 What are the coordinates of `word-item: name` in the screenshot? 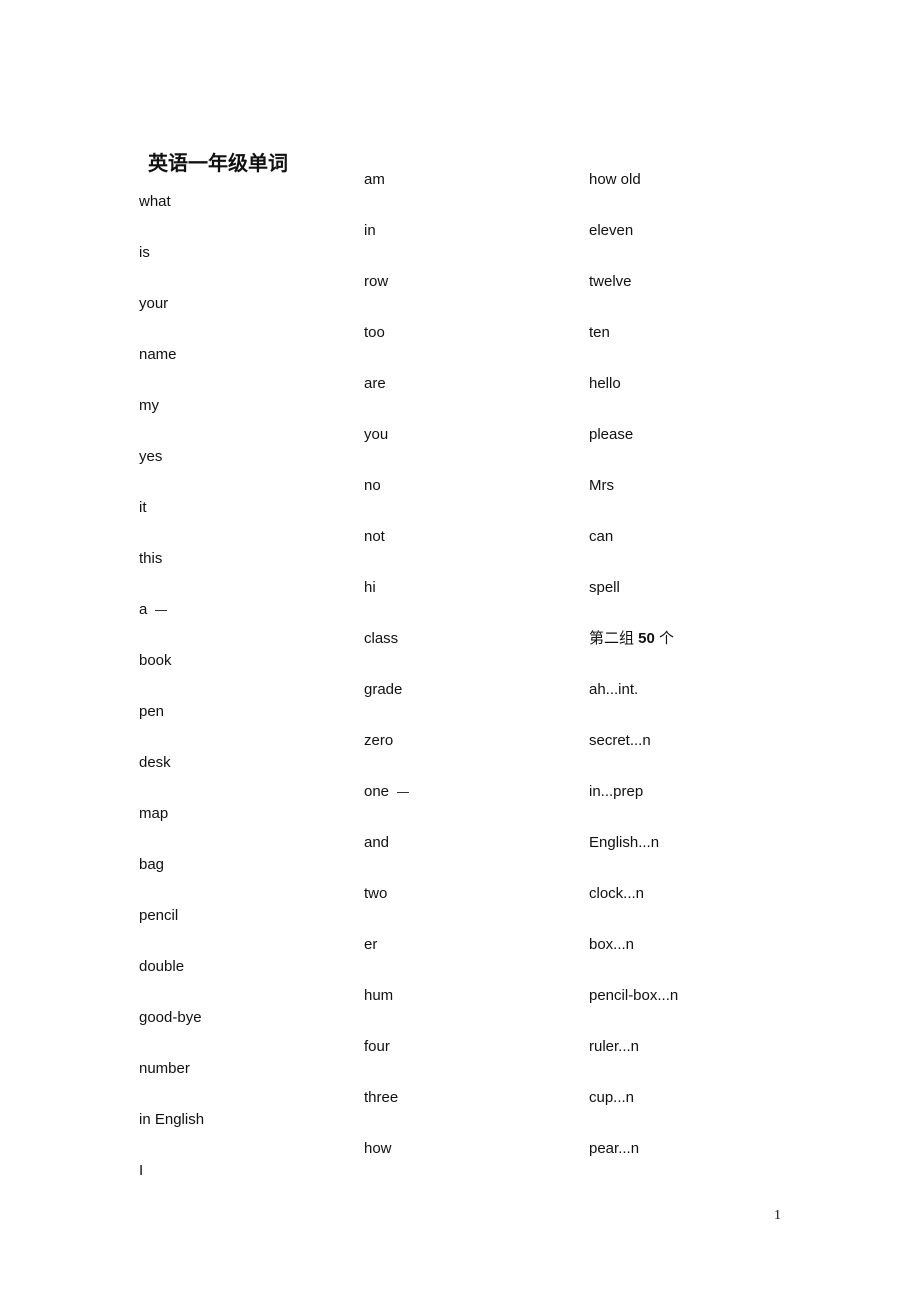 It's located at (158, 354).